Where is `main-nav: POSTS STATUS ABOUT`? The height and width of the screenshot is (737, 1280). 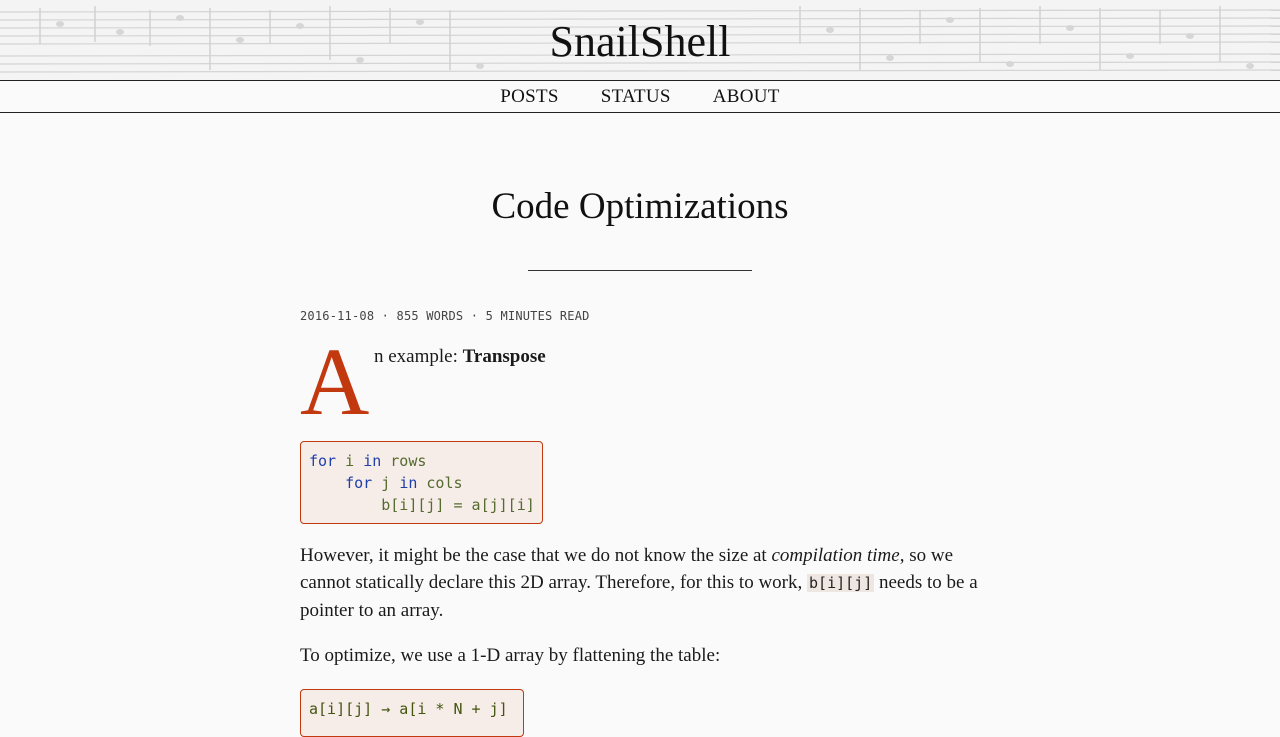
main-nav: POSTS STATUS ABOUT is located at coordinates (640, 96).